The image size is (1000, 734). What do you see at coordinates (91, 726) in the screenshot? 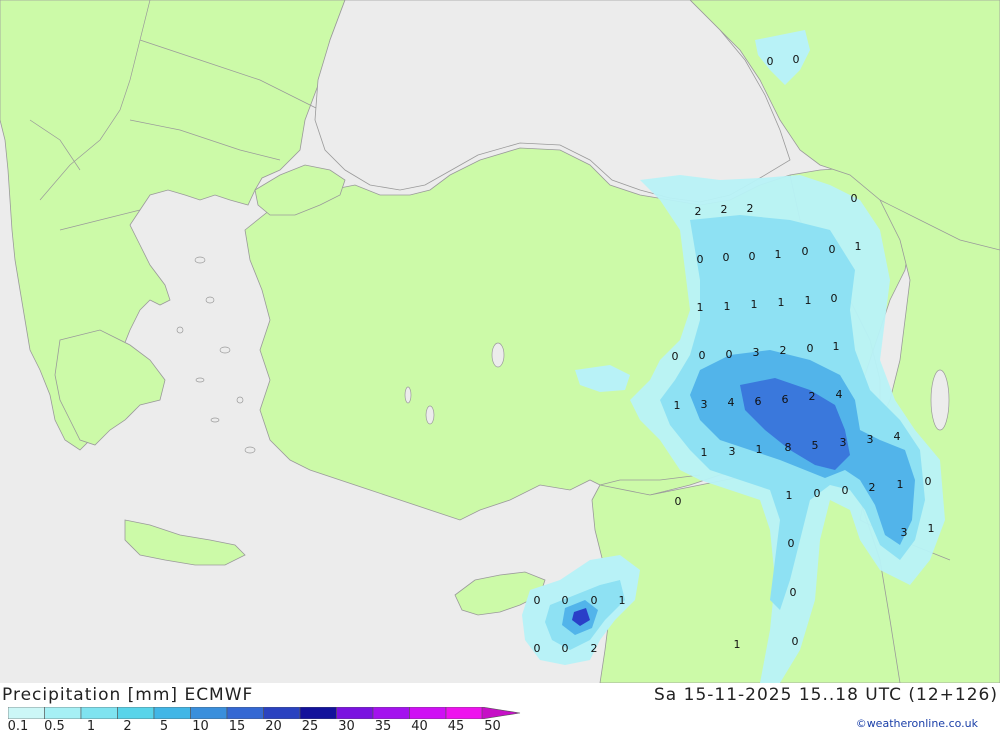
I see `scale-tick-label: 1` at bounding box center [91, 726].